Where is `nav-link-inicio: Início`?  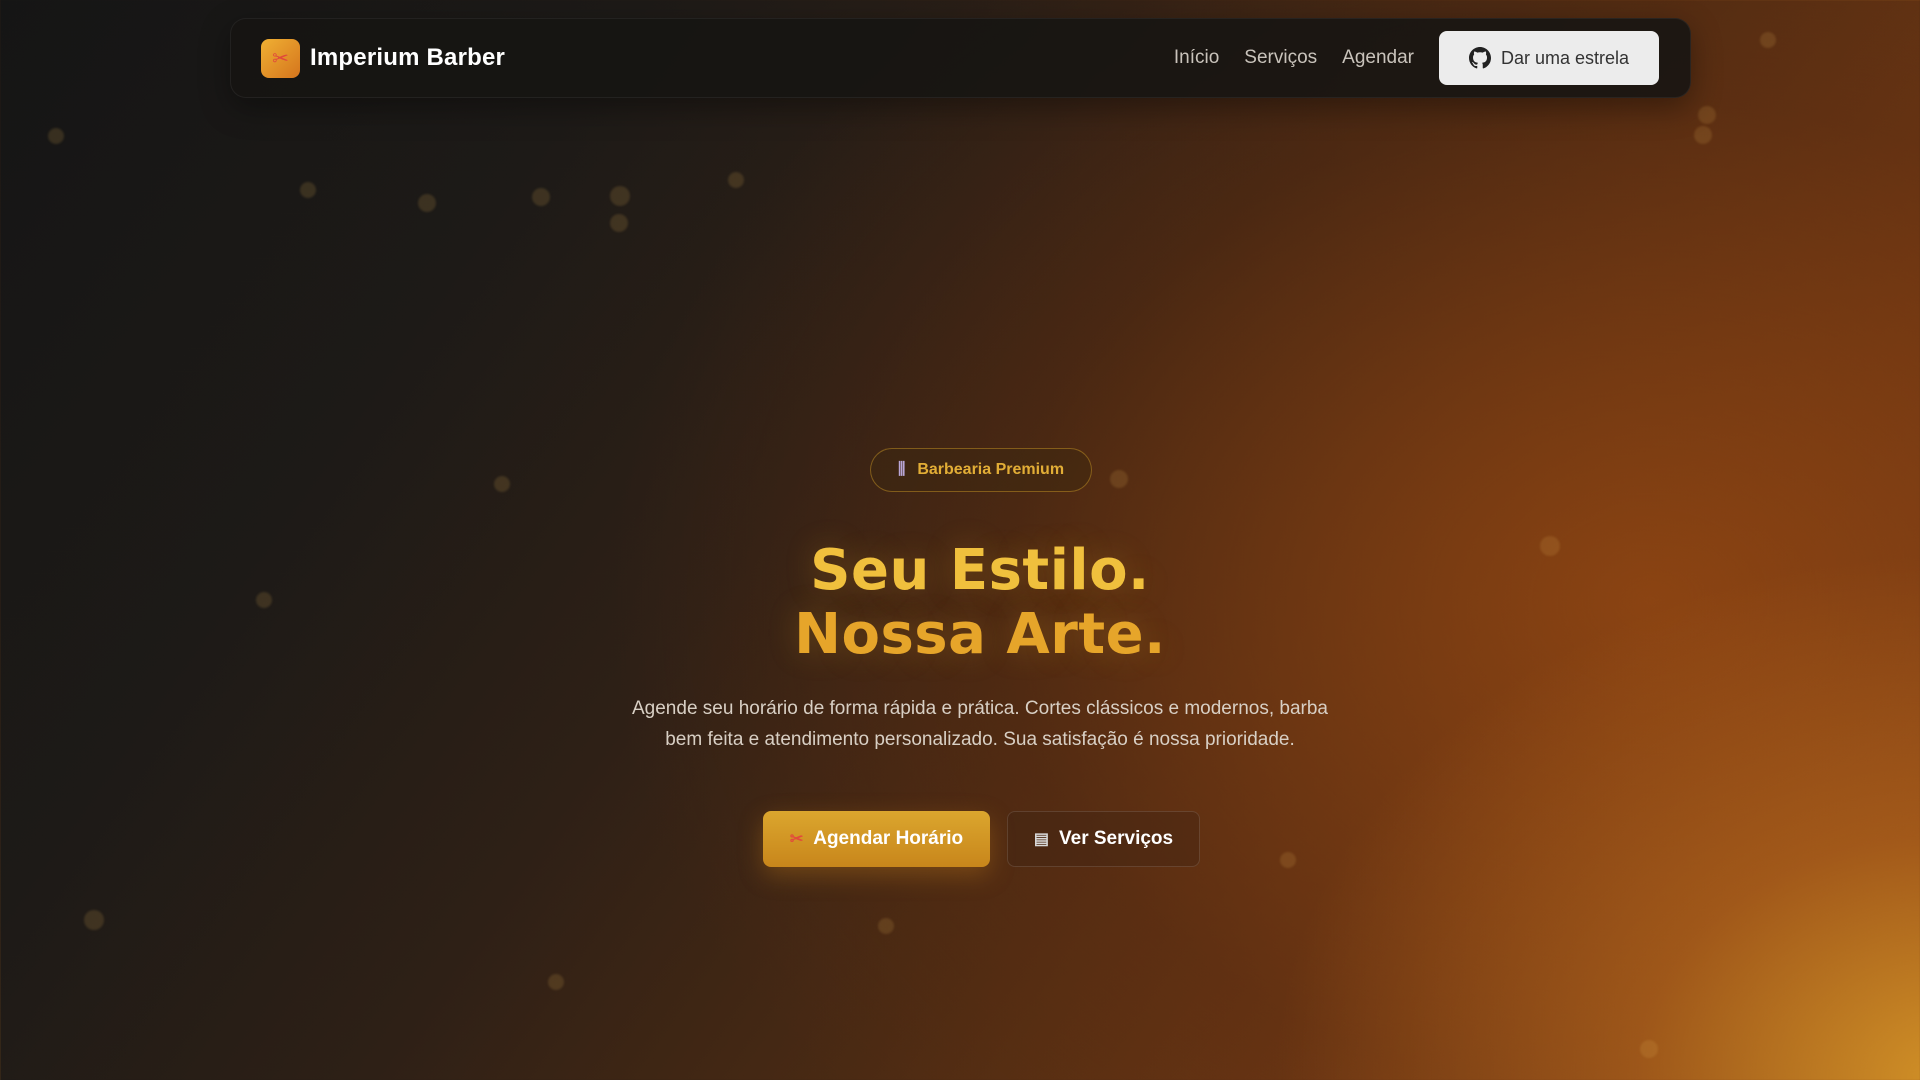 nav-link-inicio: Início is located at coordinates (1196, 58).